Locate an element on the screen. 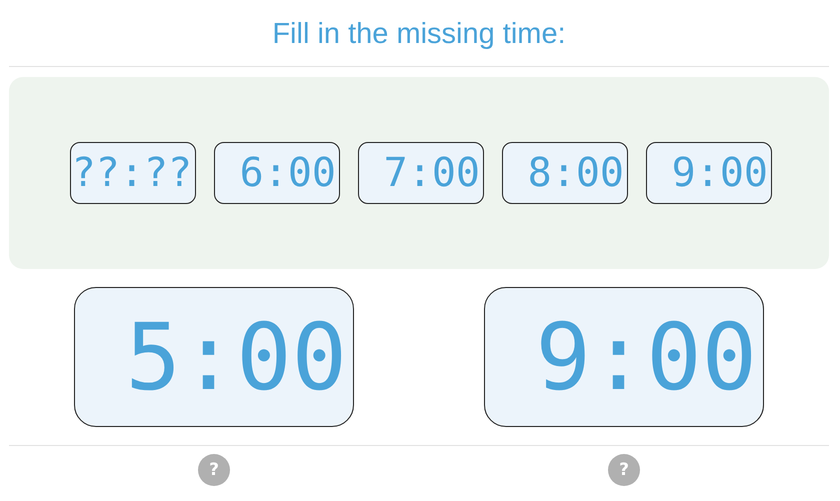 The height and width of the screenshot is (501, 840). question-title: Fill in the missing time: is located at coordinates (419, 33).